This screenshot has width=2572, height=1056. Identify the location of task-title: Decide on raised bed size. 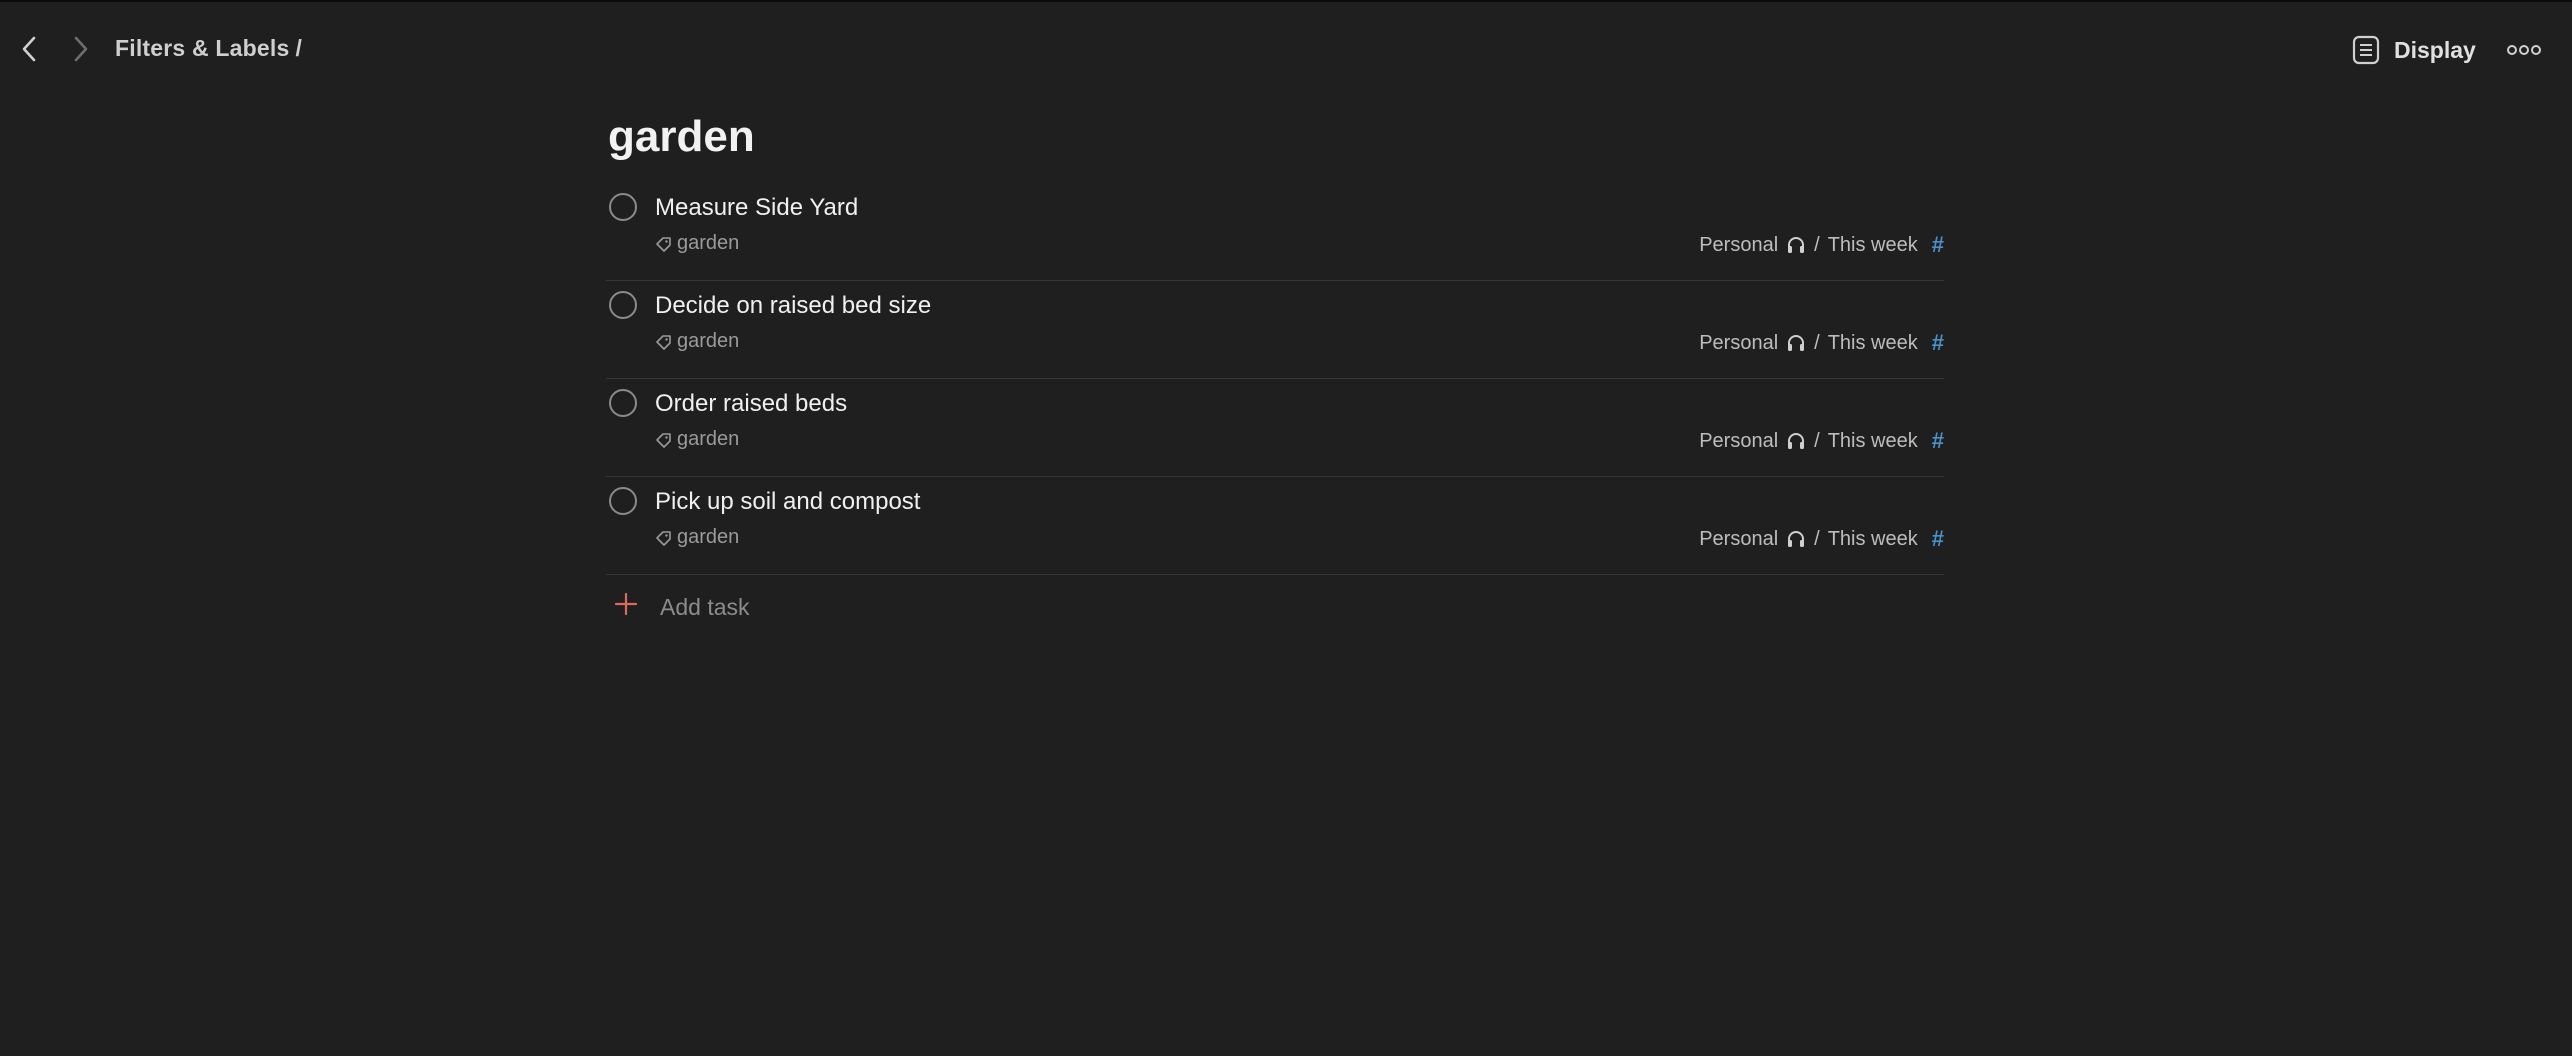
(793, 306).